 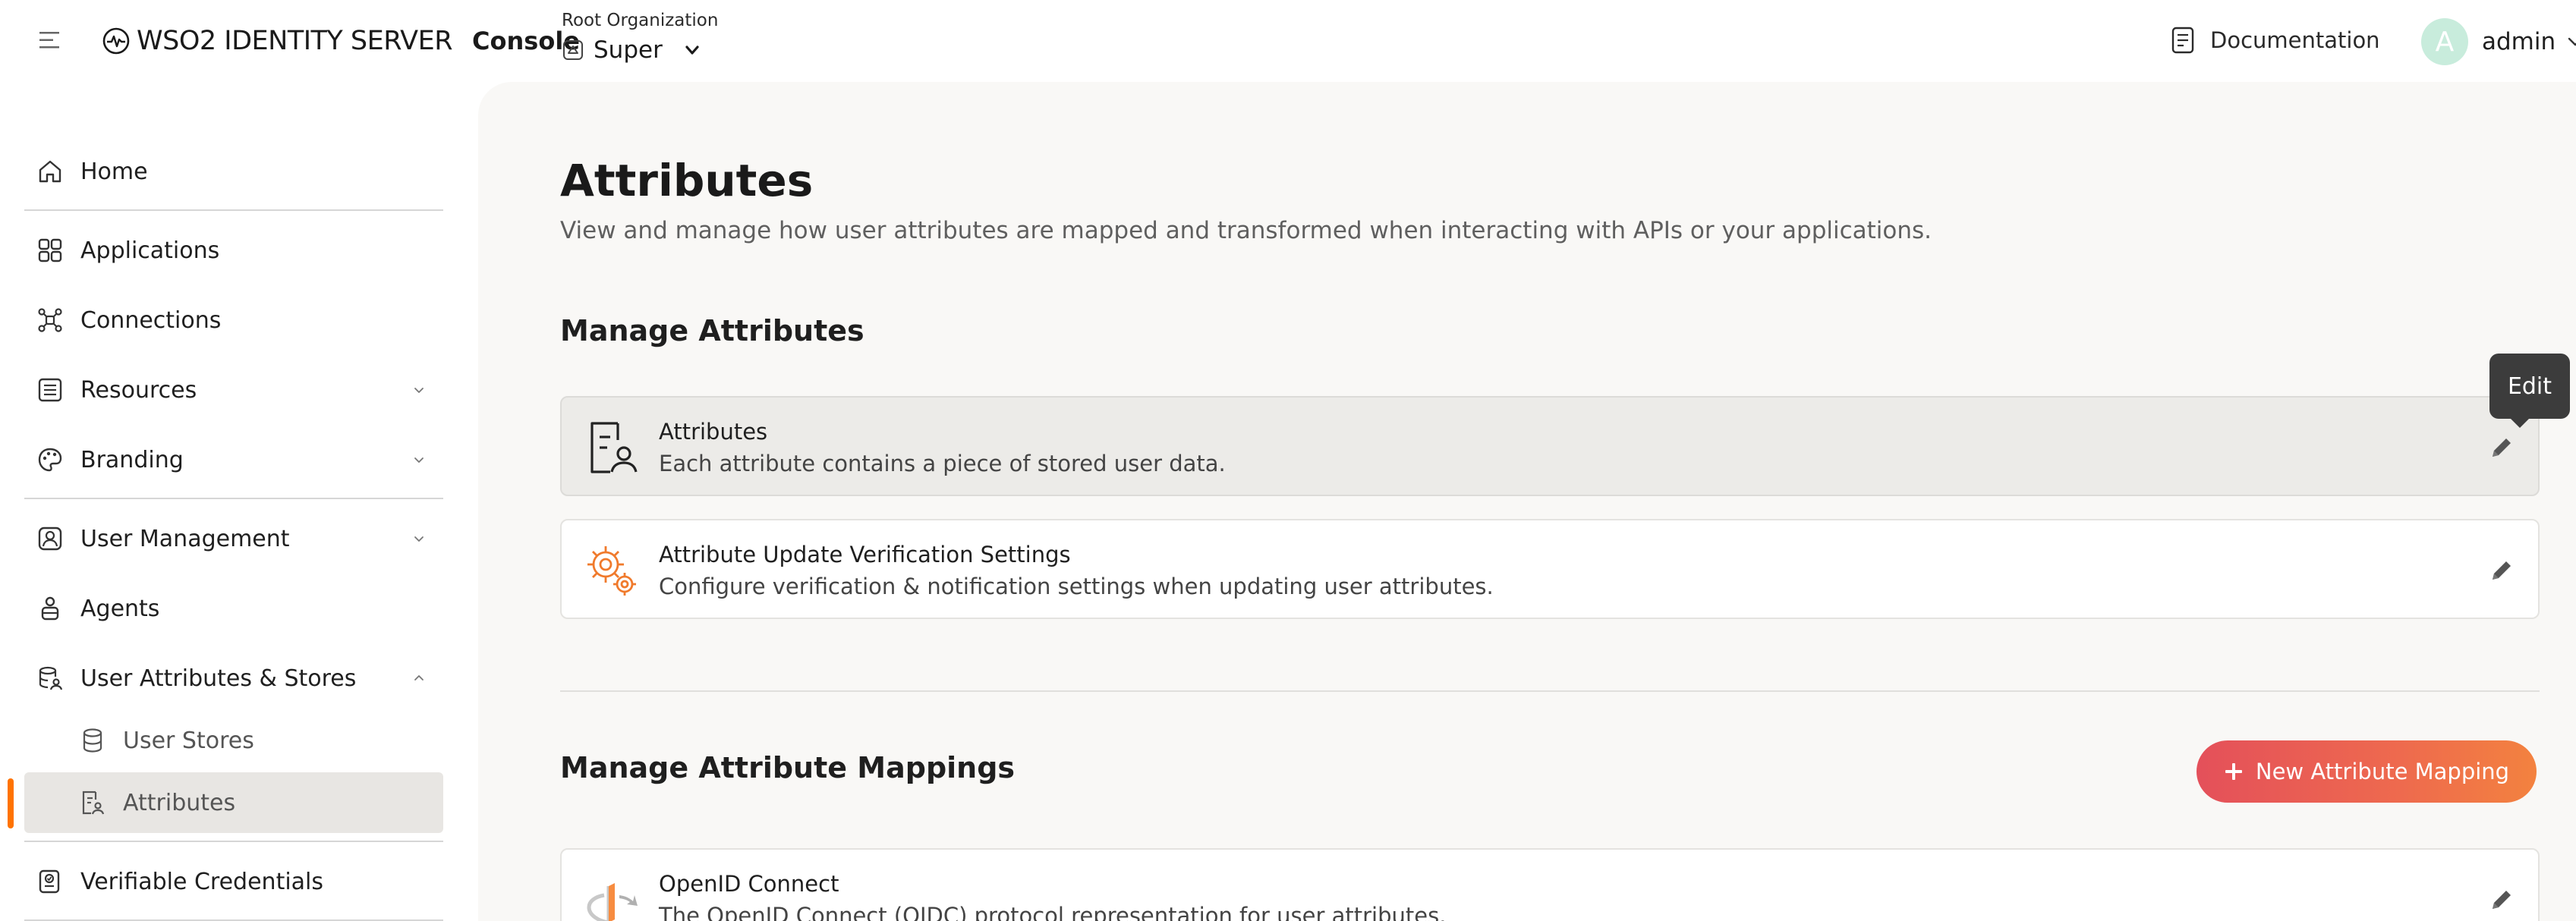 What do you see at coordinates (92, 802) in the screenshot?
I see `attributes-icon` at bounding box center [92, 802].